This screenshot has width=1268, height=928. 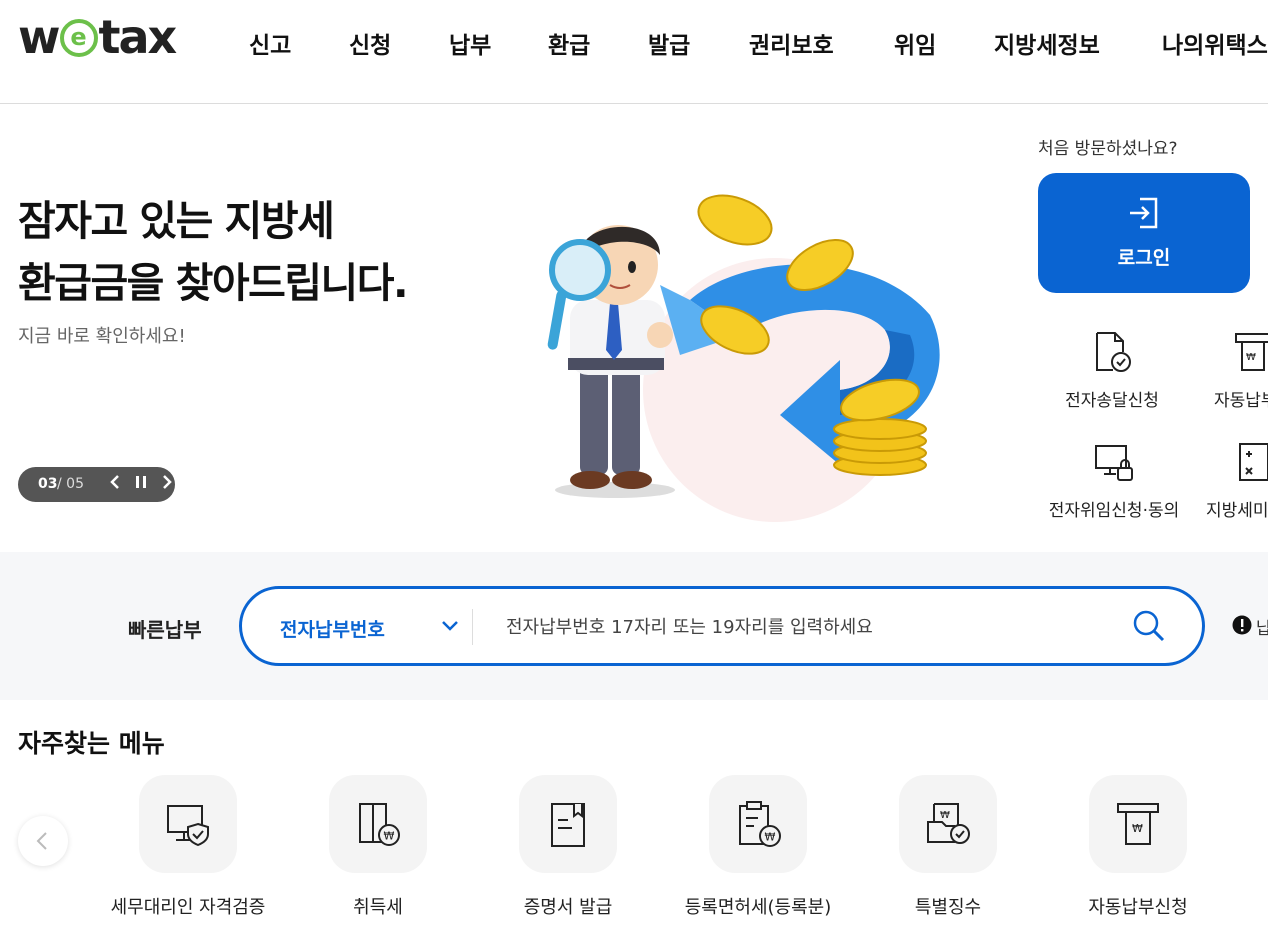 I want to click on nav-item-rights: 권리보호, so click(x=791, y=43).